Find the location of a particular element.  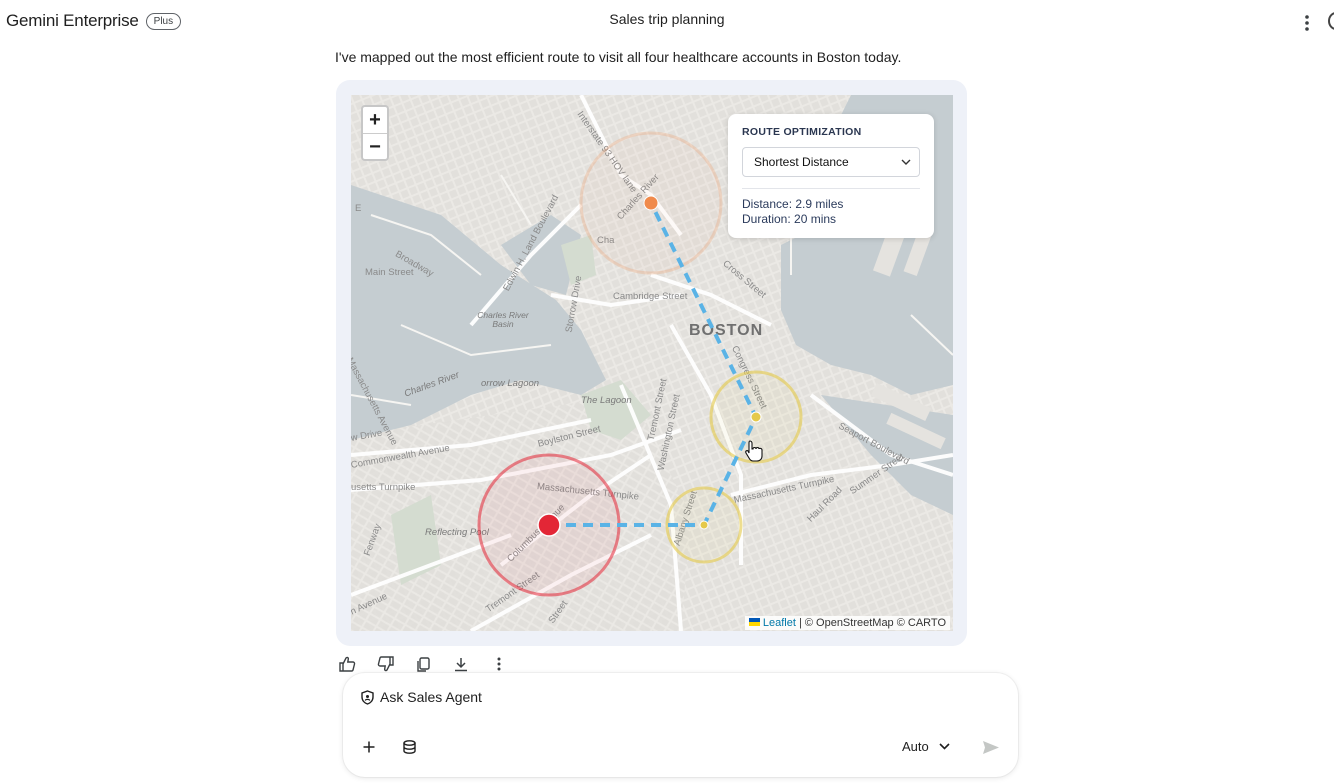

route-distance: Distance: 2.9 miles is located at coordinates (793, 204).